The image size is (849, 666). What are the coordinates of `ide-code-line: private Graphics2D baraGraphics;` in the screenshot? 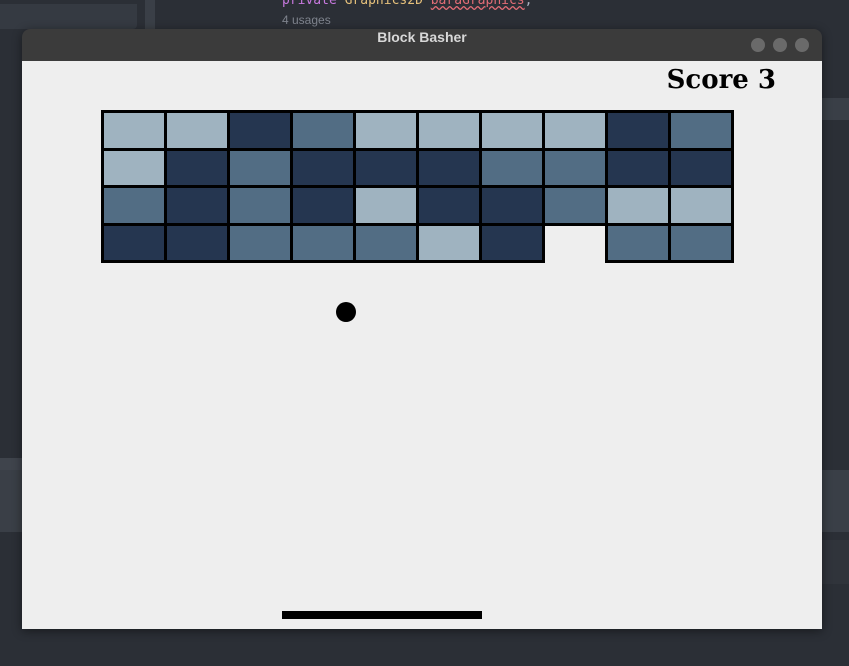 It's located at (407, 4).